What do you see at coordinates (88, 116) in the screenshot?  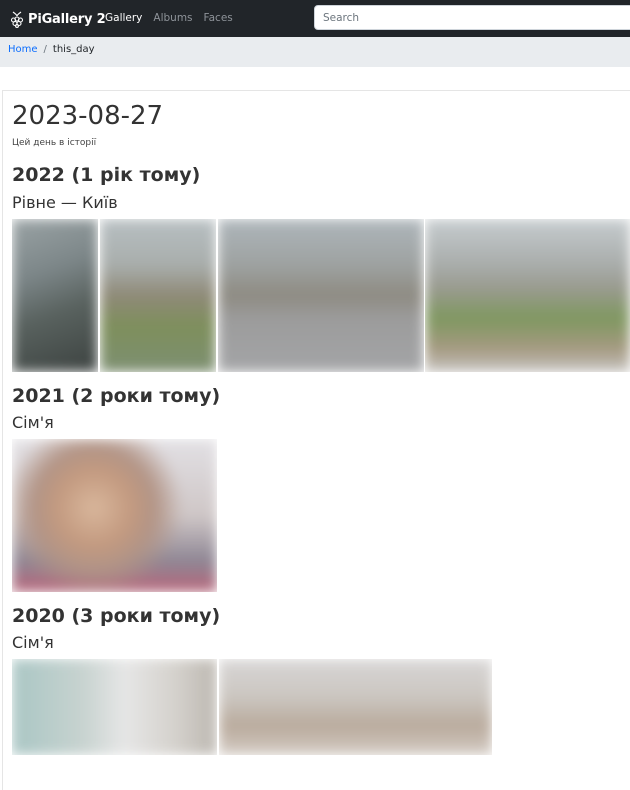 I see `page-title: 2023-08-27` at bounding box center [88, 116].